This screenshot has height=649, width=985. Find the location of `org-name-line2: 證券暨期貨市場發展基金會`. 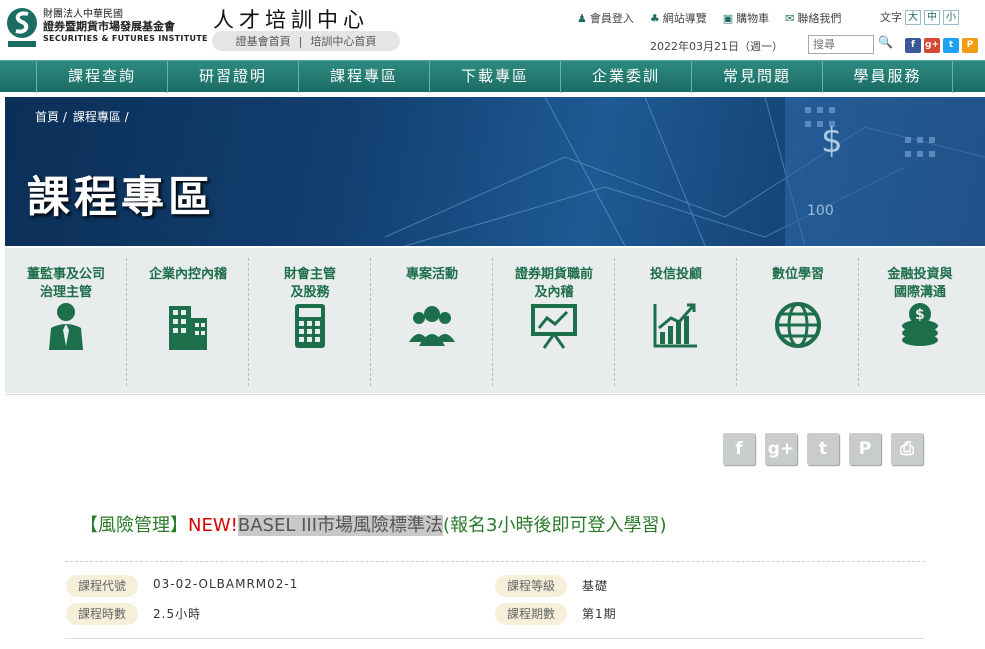

org-name-line2: 證券暨期貨市場發展基金會 is located at coordinates (109, 26).